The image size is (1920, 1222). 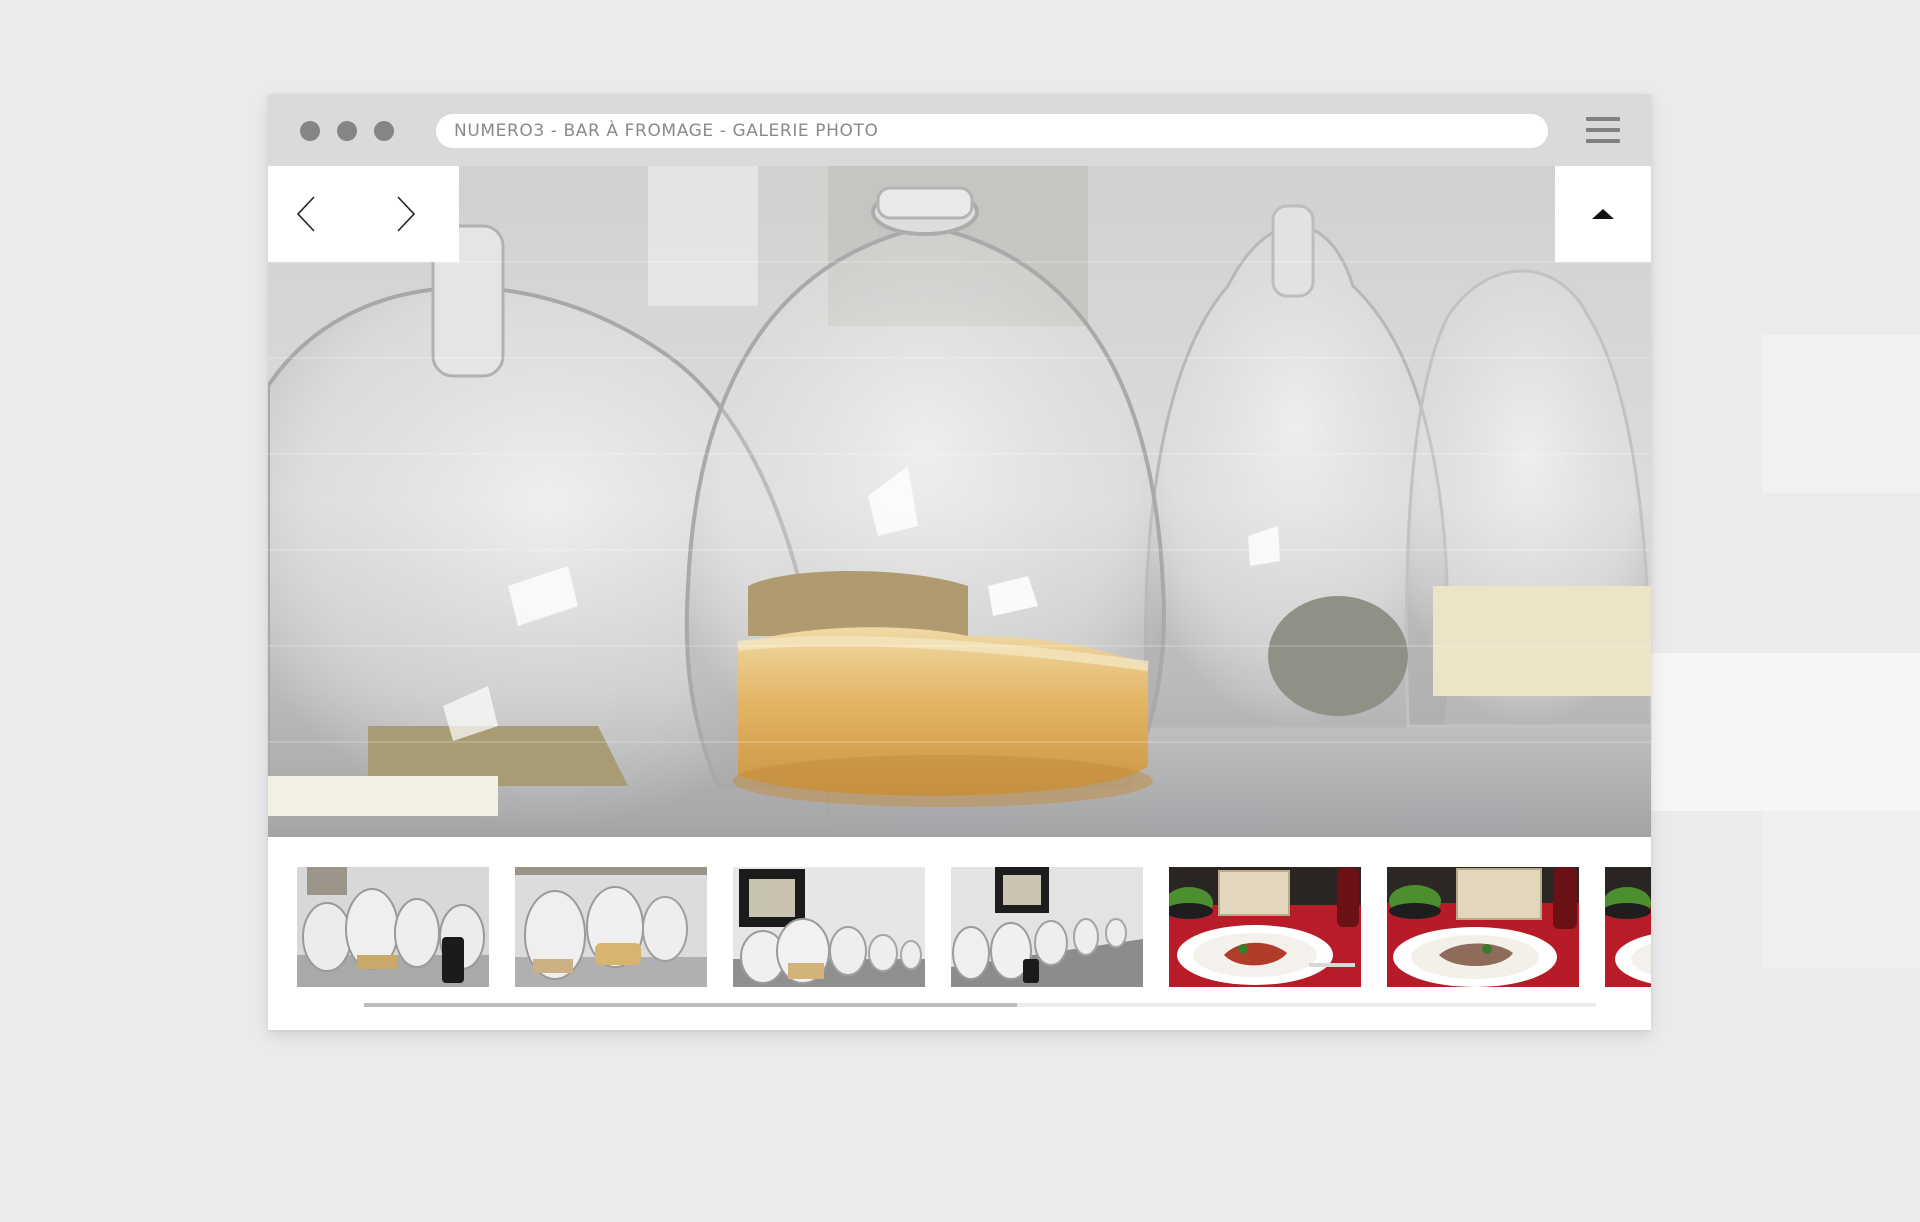 I want to click on chevron-right-icon, so click(x=404, y=214).